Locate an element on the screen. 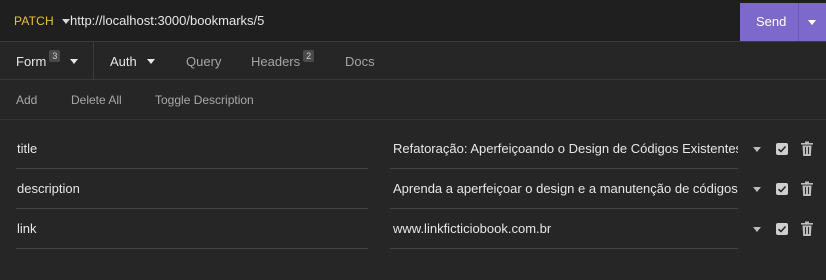  tab-form: Form 3 is located at coordinates (47, 61).